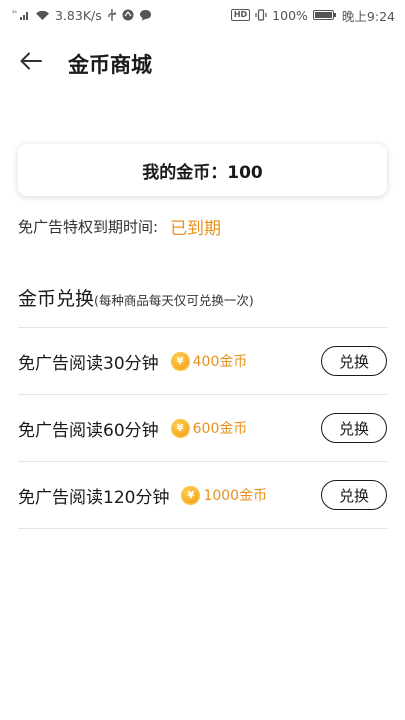 This screenshot has width=405, height=720. I want to click on exchange-item-price: 1000金币, so click(235, 496).